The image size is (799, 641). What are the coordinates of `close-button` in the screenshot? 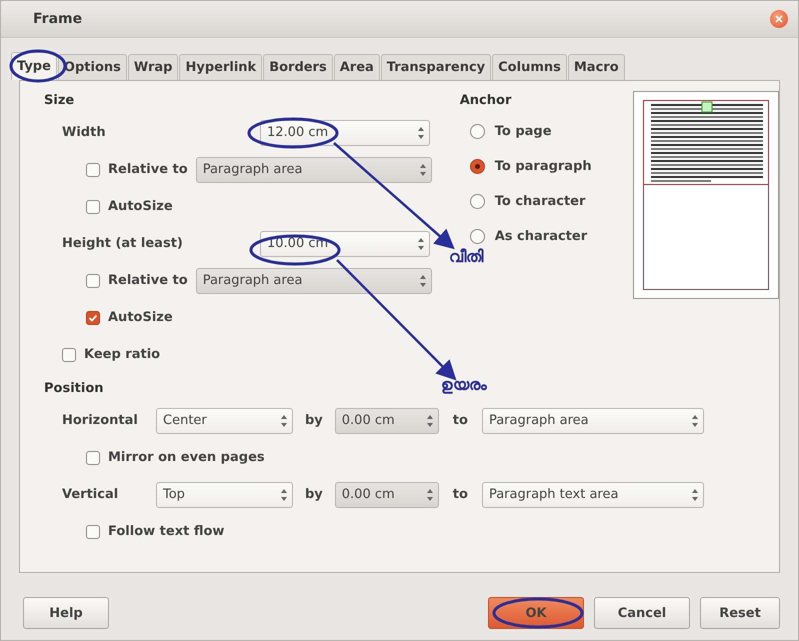 It's located at (779, 19).